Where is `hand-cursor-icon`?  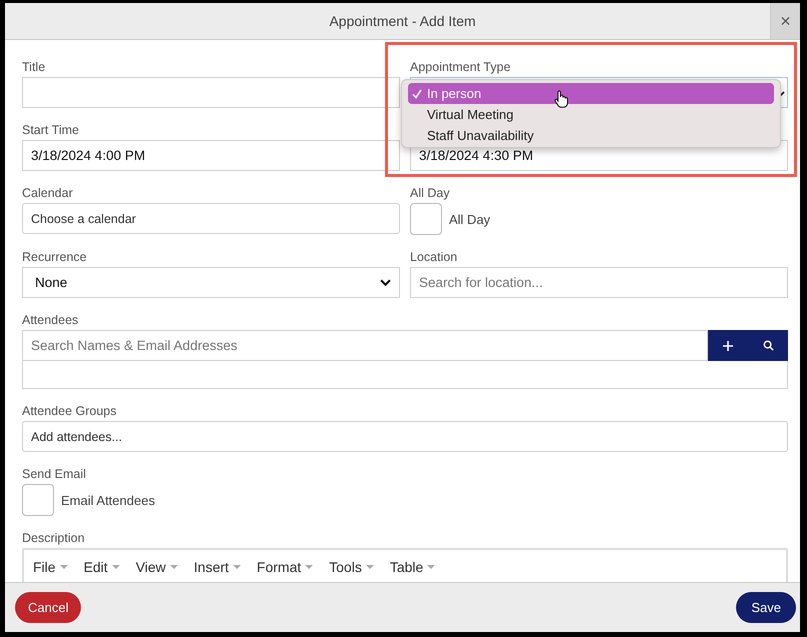 hand-cursor-icon is located at coordinates (561, 99).